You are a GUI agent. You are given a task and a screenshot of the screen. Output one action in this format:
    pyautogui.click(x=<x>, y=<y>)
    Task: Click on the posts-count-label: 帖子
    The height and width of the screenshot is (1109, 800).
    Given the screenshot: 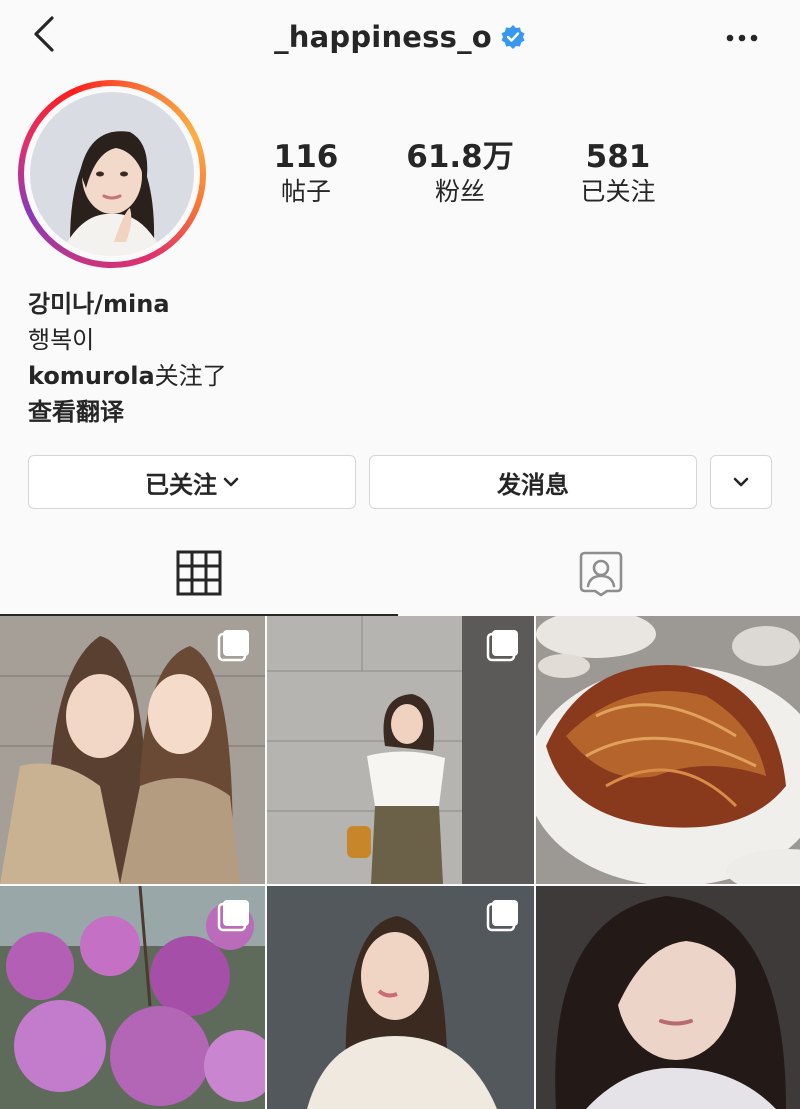 What is the action you would take?
    pyautogui.click(x=305, y=191)
    